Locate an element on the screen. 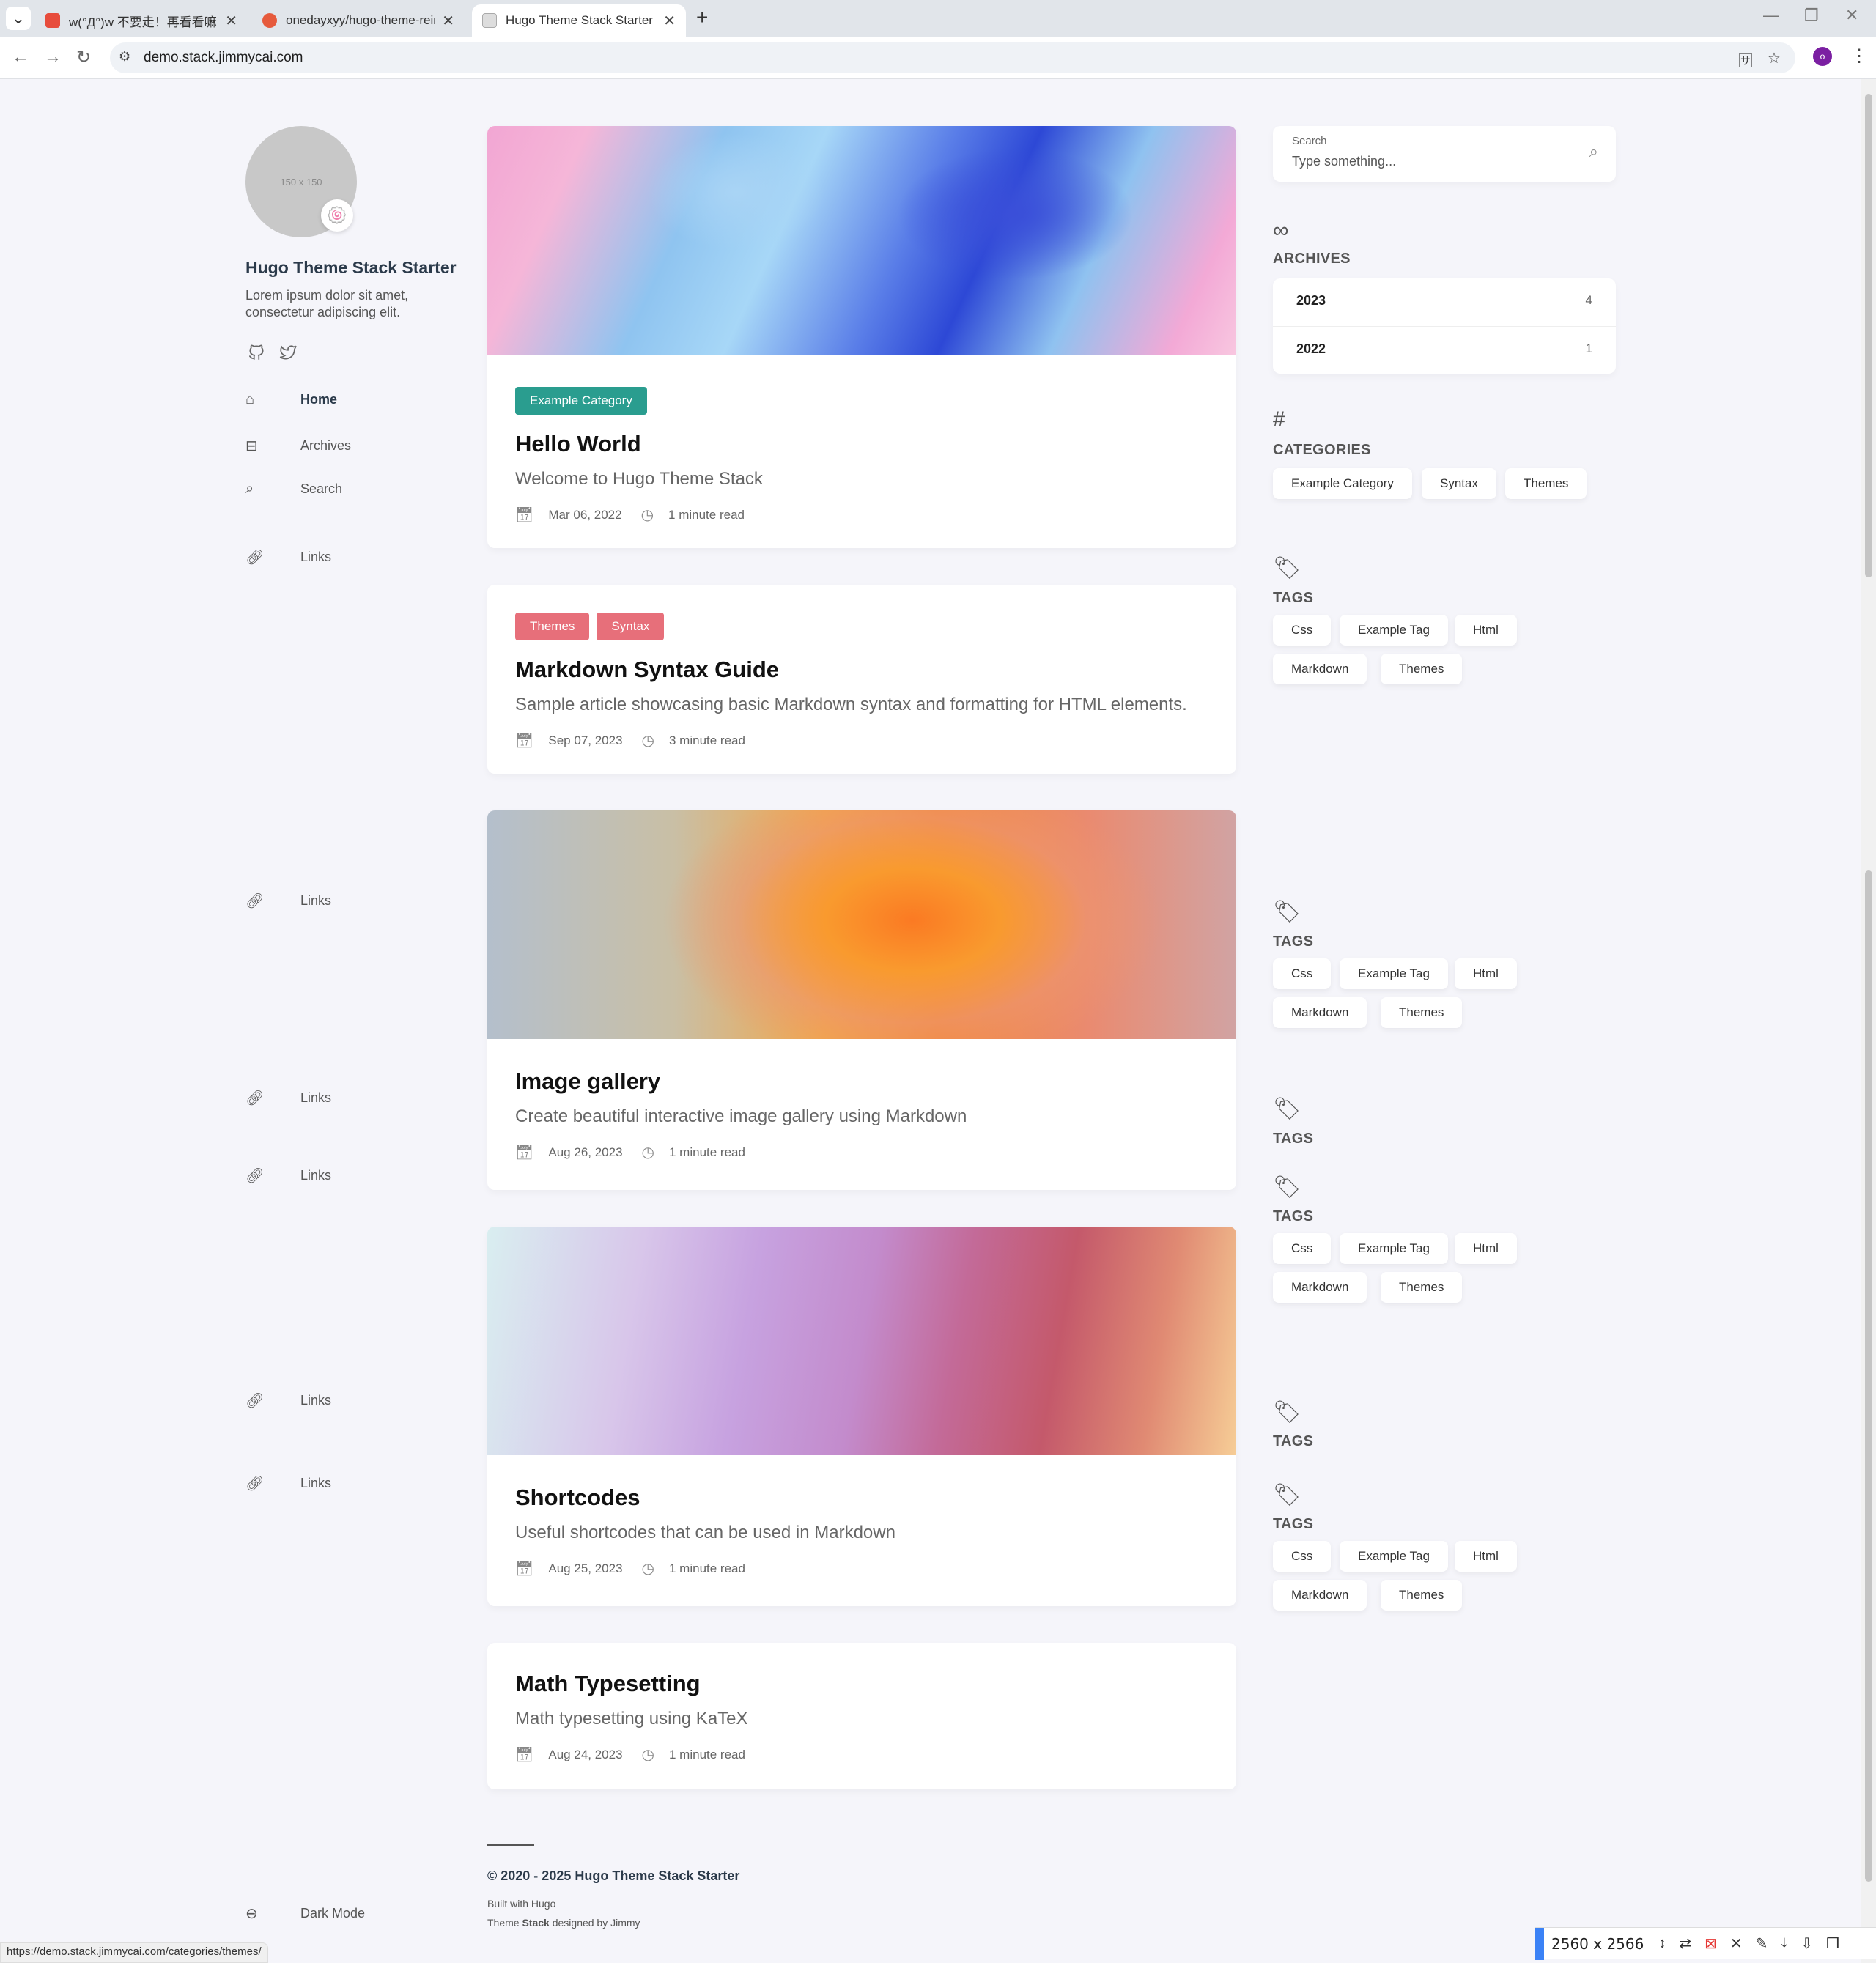 This screenshot has height=1963, width=1876. new-tab-icon: + is located at coordinates (702, 18).